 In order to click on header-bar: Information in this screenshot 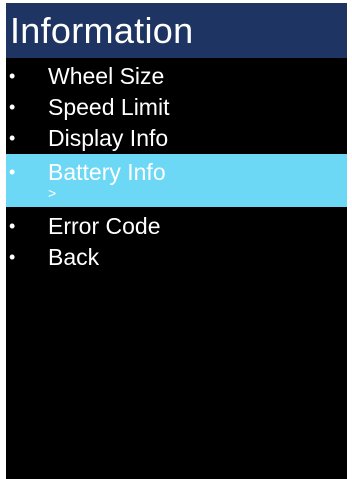, I will do `click(176, 30)`.